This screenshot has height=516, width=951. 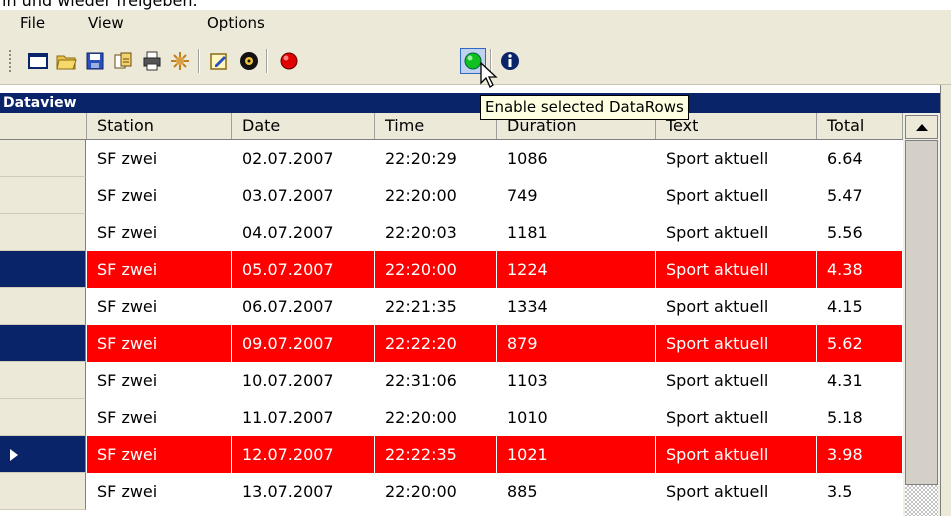 I want to click on cell-time: 22:31:06, so click(x=436, y=380).